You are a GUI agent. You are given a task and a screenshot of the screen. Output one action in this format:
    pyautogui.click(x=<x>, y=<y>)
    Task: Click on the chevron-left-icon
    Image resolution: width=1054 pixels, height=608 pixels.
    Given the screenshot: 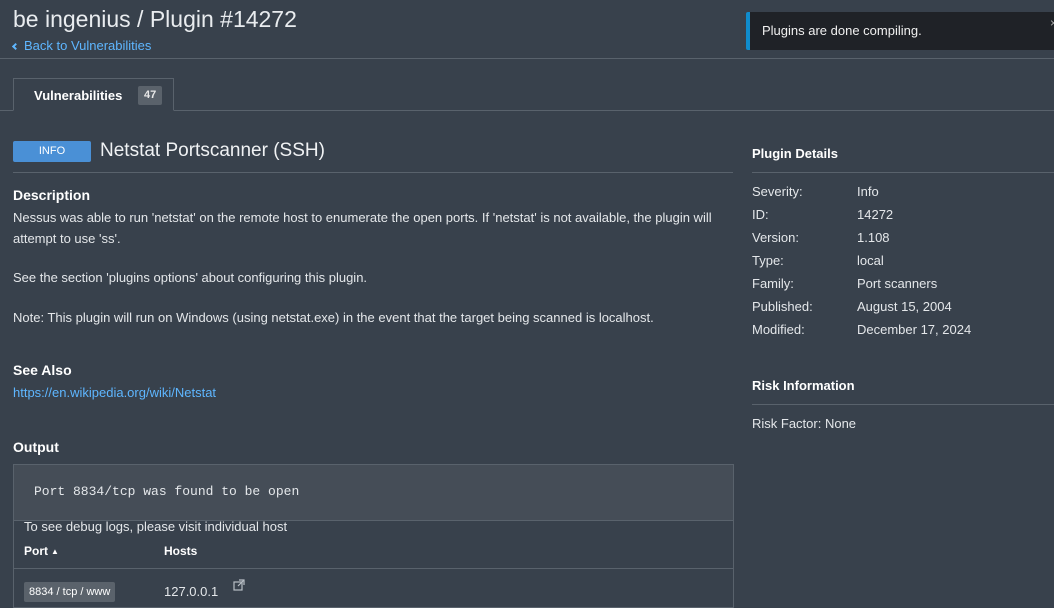 What is the action you would take?
    pyautogui.click(x=15, y=46)
    